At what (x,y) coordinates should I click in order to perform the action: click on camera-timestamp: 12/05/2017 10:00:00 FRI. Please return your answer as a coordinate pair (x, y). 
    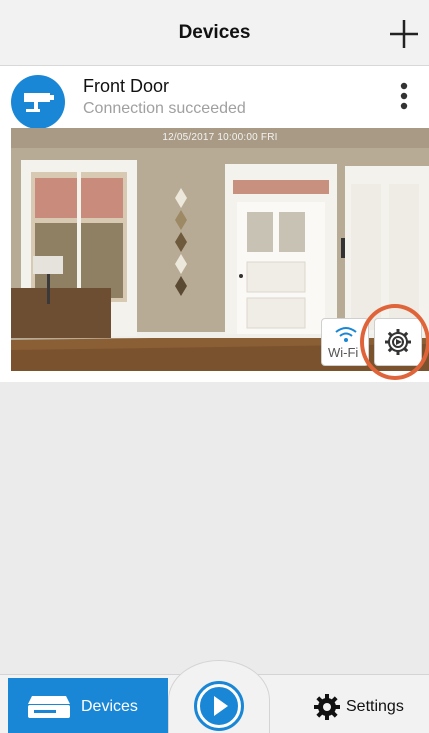
    Looking at the image, I should click on (220, 137).